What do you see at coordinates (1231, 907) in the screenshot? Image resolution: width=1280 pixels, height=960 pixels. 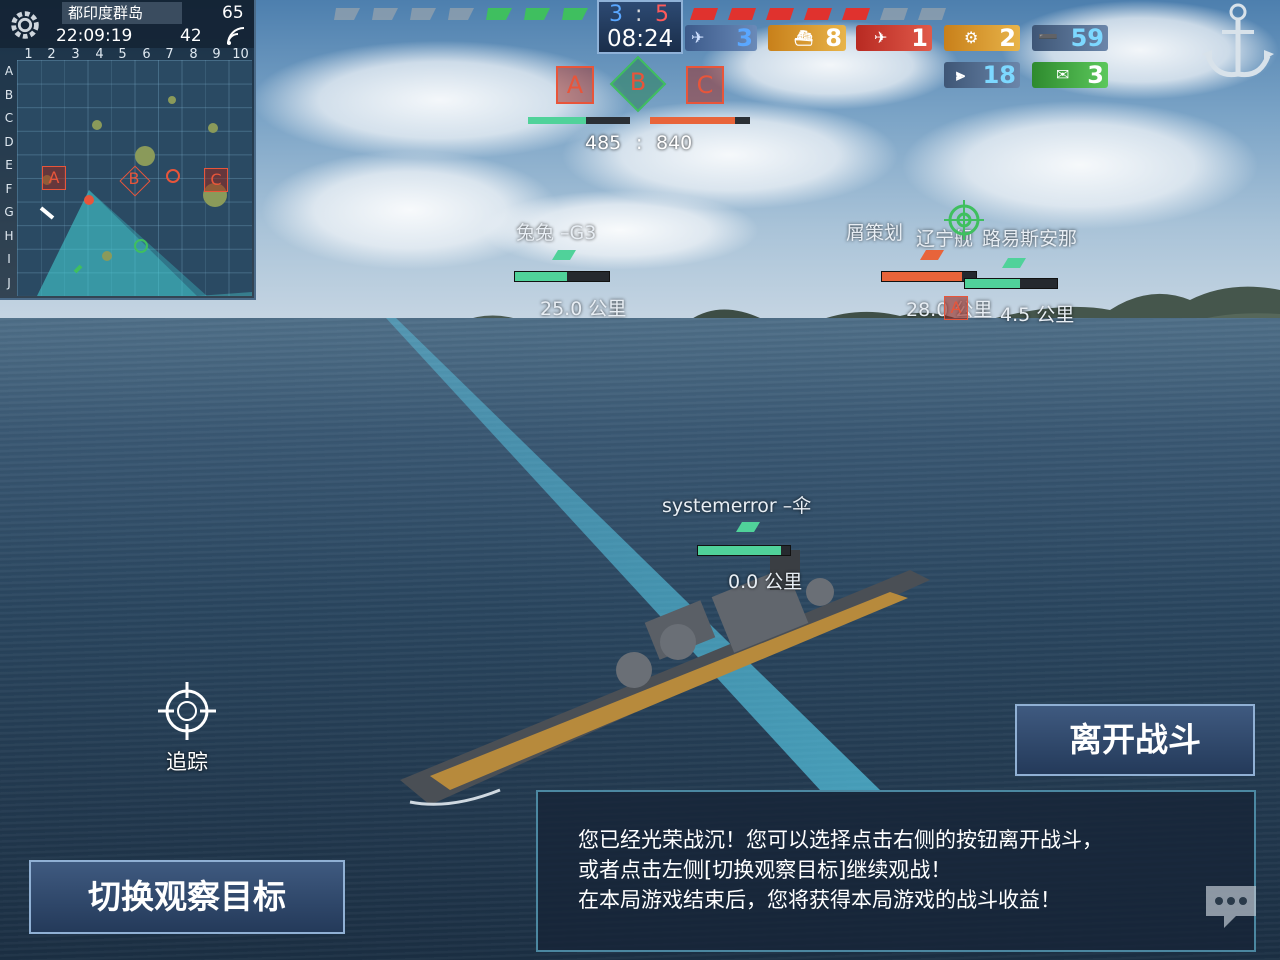 I see `chat-icon` at bounding box center [1231, 907].